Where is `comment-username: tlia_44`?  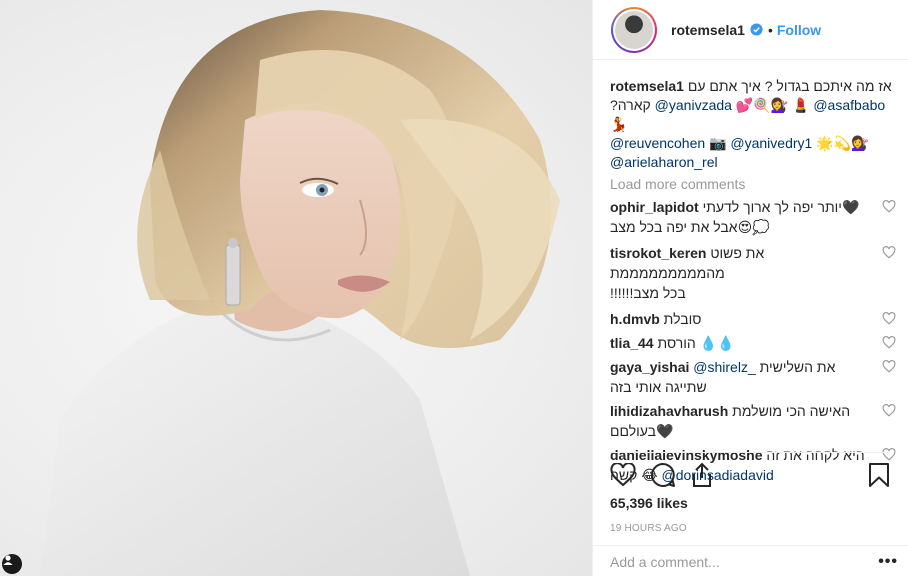 comment-username: tlia_44 is located at coordinates (632, 343).